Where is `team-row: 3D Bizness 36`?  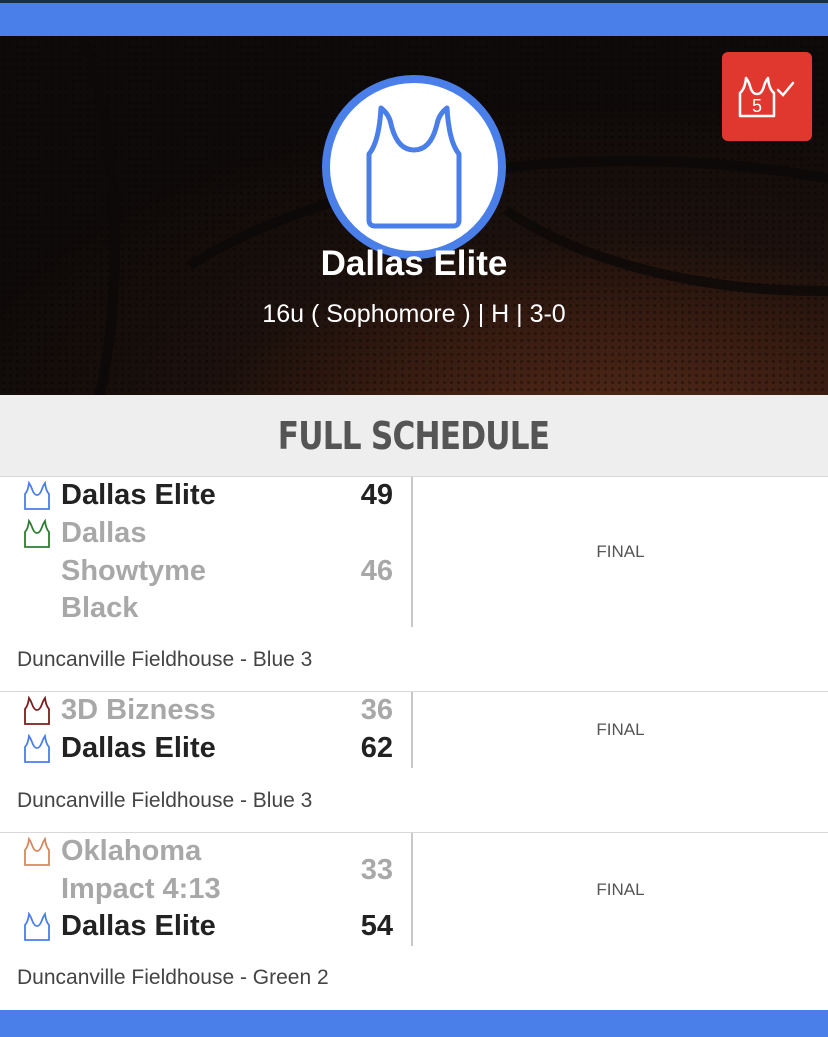
team-row: 3D Bizness 36 is located at coordinates (205, 711).